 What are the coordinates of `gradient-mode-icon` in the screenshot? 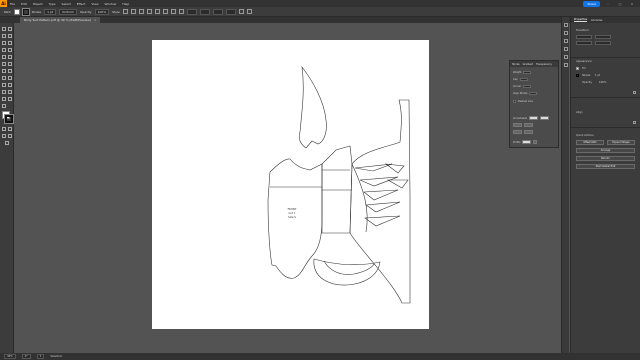 It's located at (10, 129).